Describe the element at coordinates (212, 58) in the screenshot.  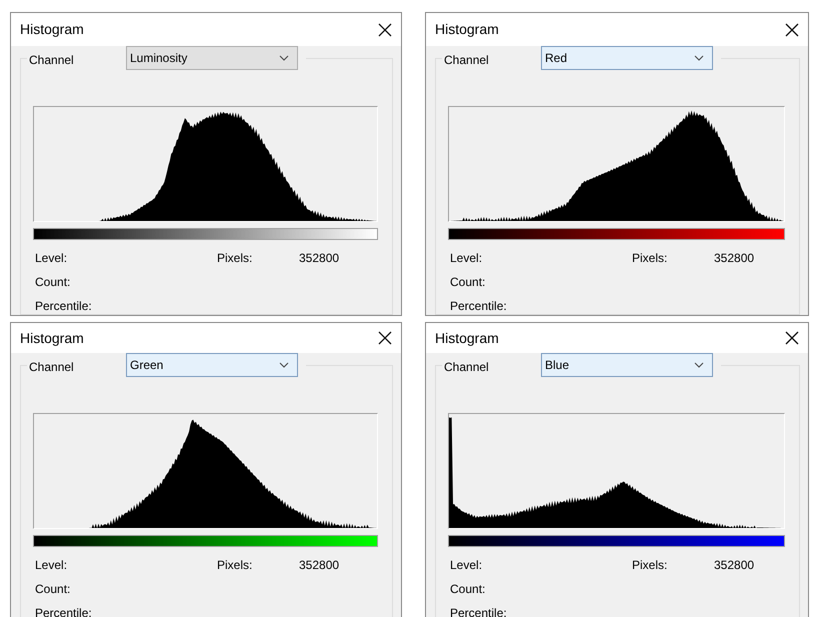
I see `channel-dropdown: Luminosity` at that location.